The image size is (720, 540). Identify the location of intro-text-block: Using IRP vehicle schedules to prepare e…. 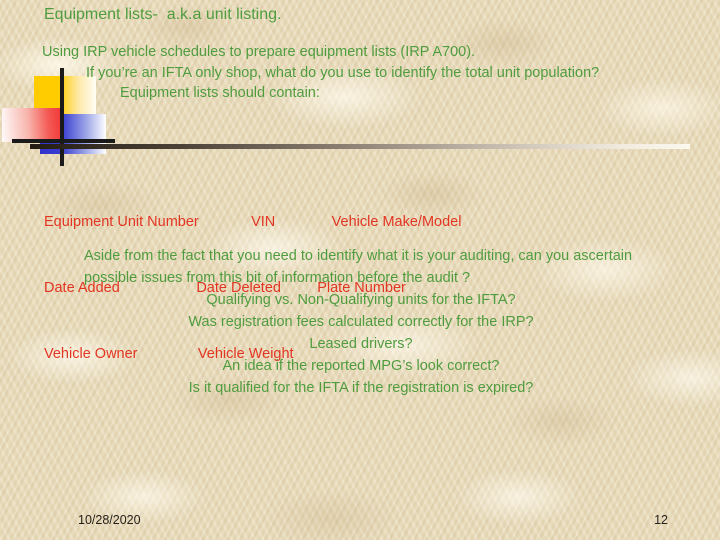
(372, 73).